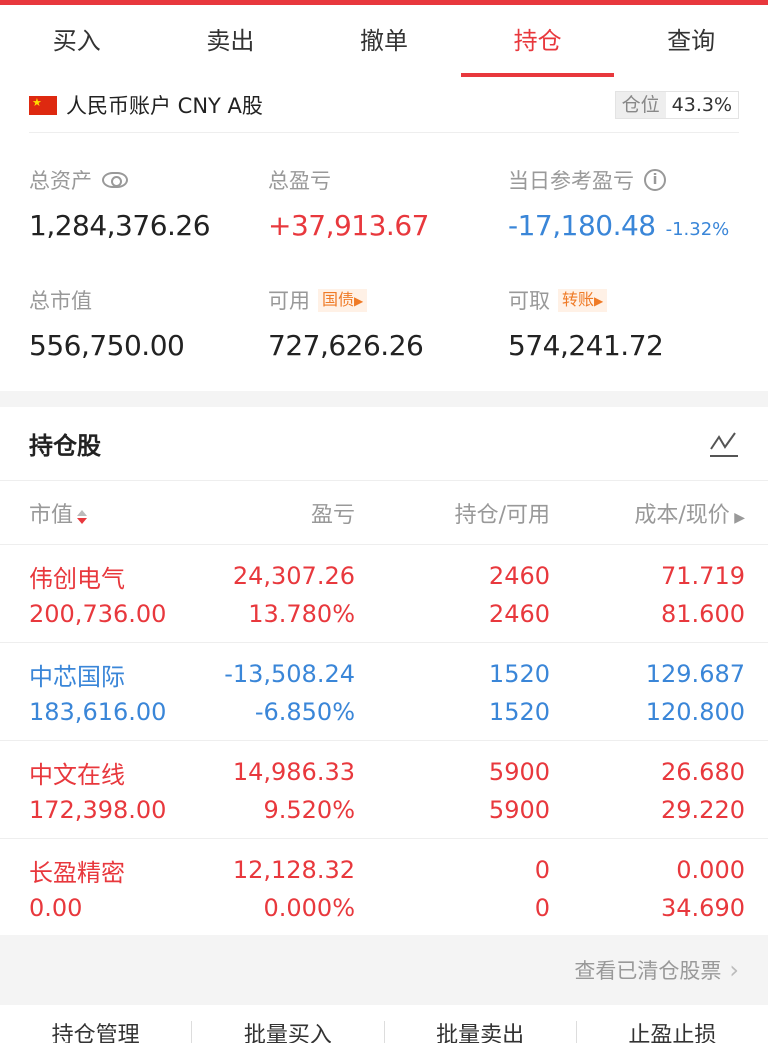  What do you see at coordinates (384, 887) in the screenshot?
I see `holding-row: 长盈精密 12,128.32 0 0.000 0.00 0.000% 0 34.690` at bounding box center [384, 887].